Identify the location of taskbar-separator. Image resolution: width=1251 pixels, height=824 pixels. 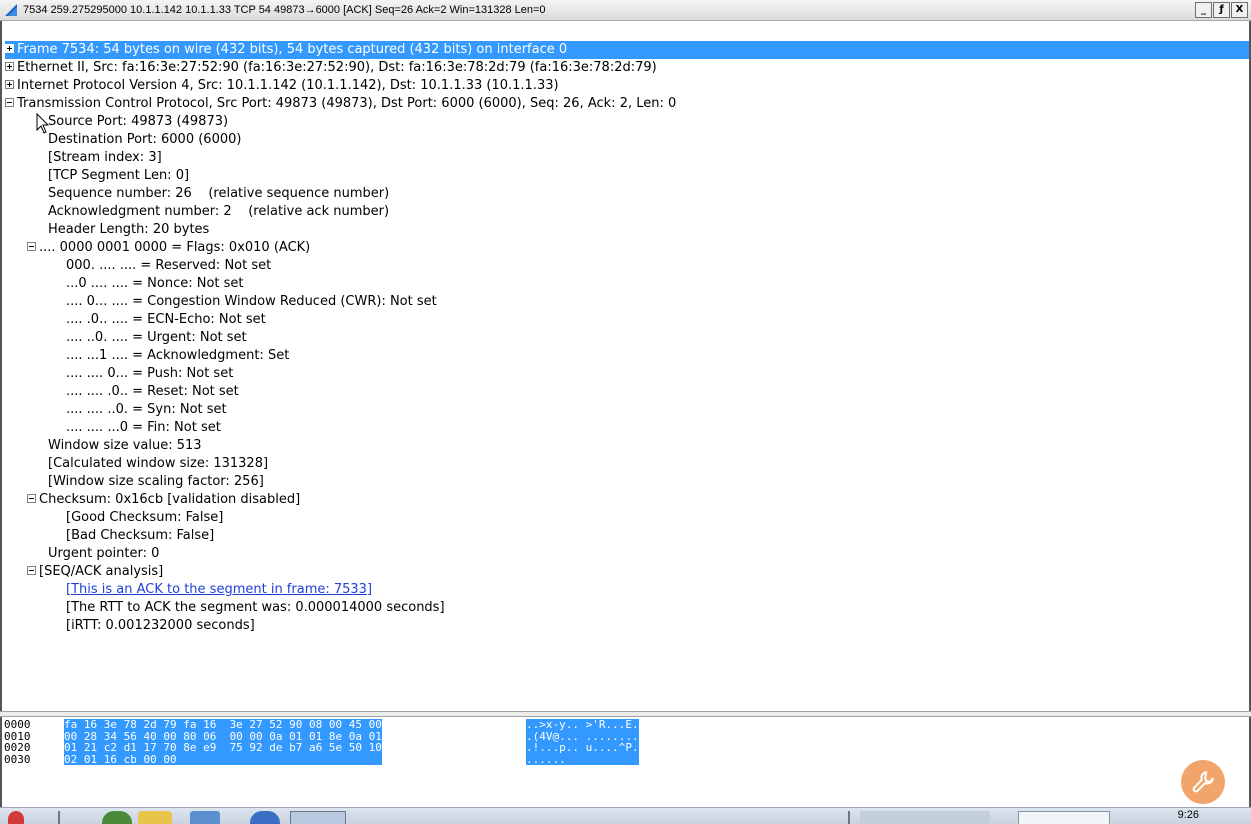
(59, 817).